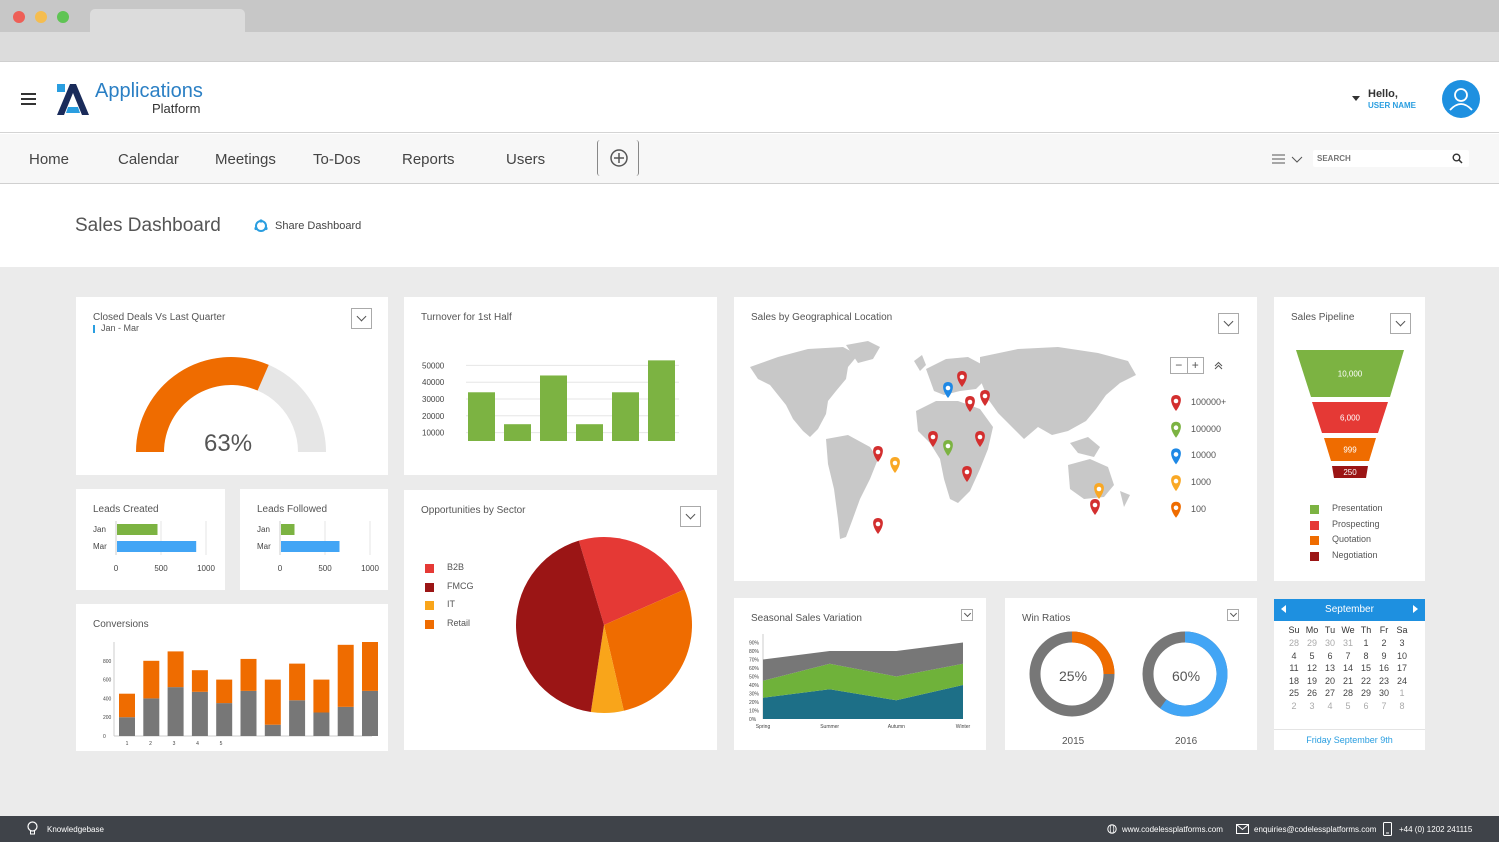 The width and height of the screenshot is (1499, 842). What do you see at coordinates (49, 159) in the screenshot?
I see `nav-home: Home` at bounding box center [49, 159].